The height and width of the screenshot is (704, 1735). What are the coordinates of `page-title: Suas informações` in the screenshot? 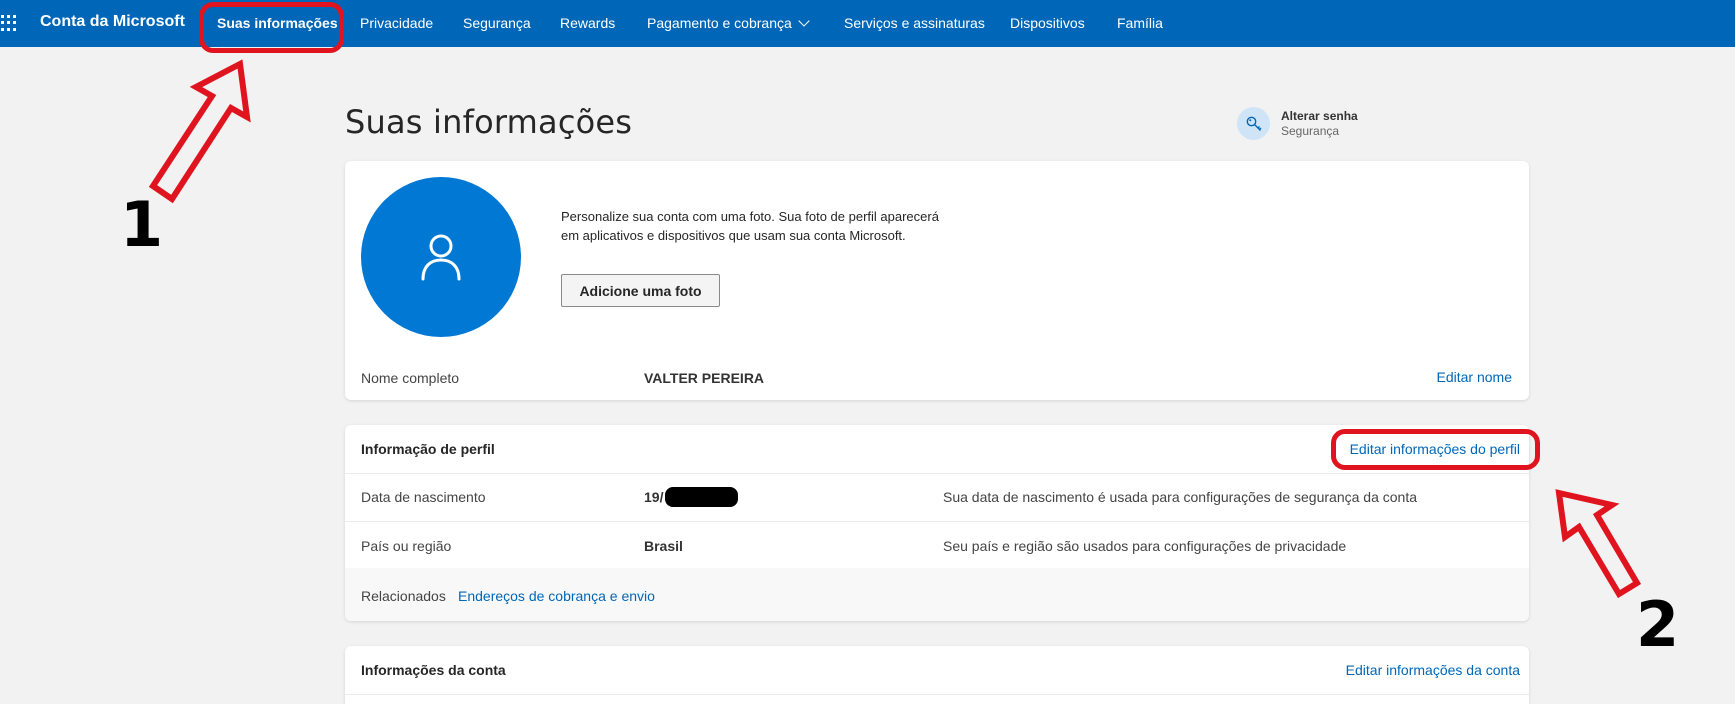 It's located at (489, 122).